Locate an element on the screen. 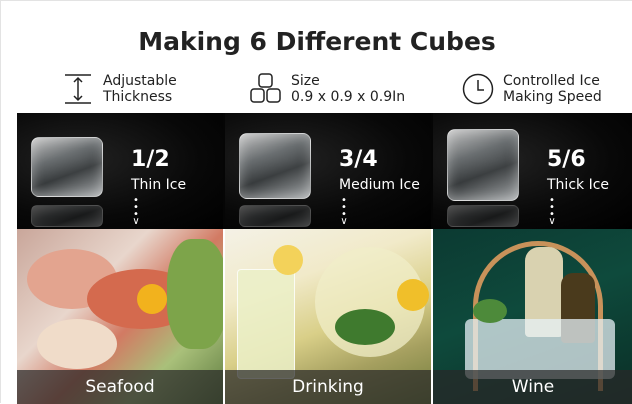 This screenshot has width=632, height=404. sashimi-image is located at coordinates (77, 344).